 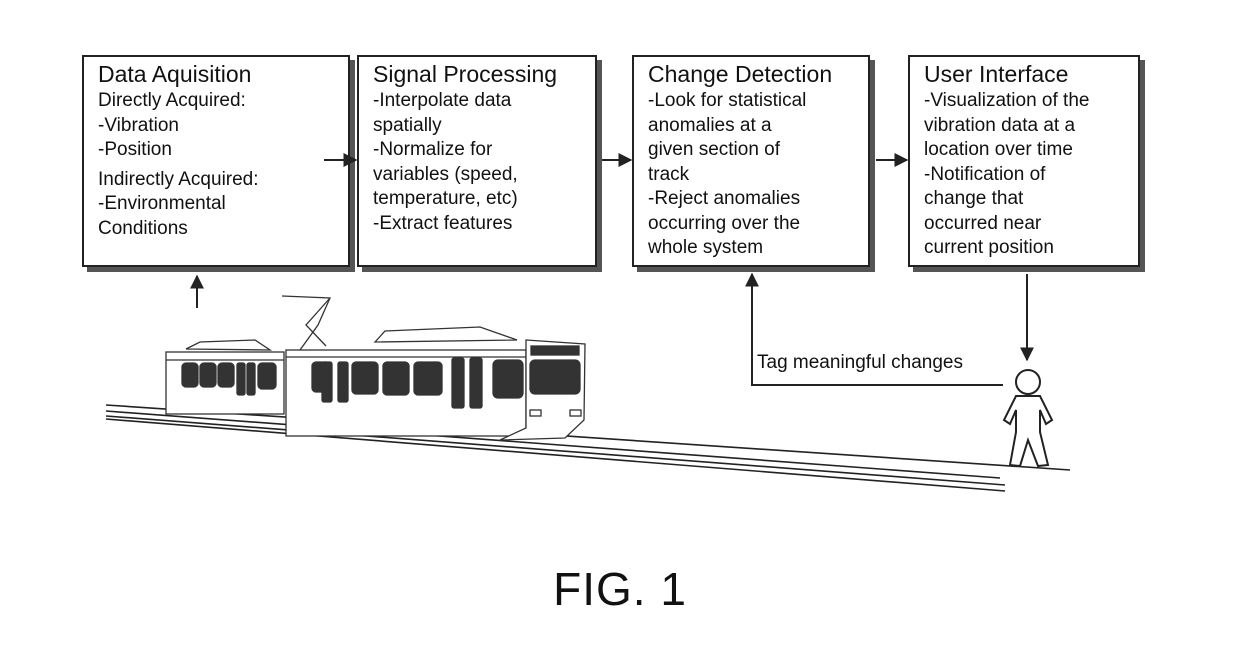 What do you see at coordinates (375, 368) in the screenshot?
I see `train-illustration` at bounding box center [375, 368].